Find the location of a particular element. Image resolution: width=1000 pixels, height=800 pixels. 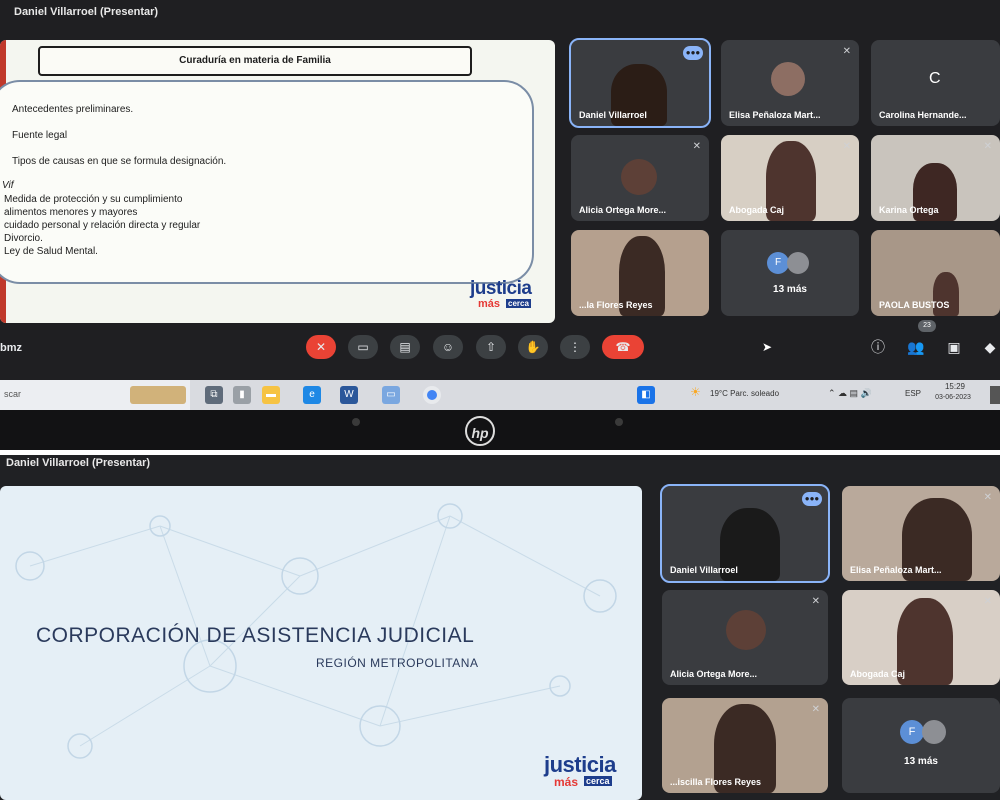

more-vertical-icon: ⋮ is located at coordinates (575, 347).